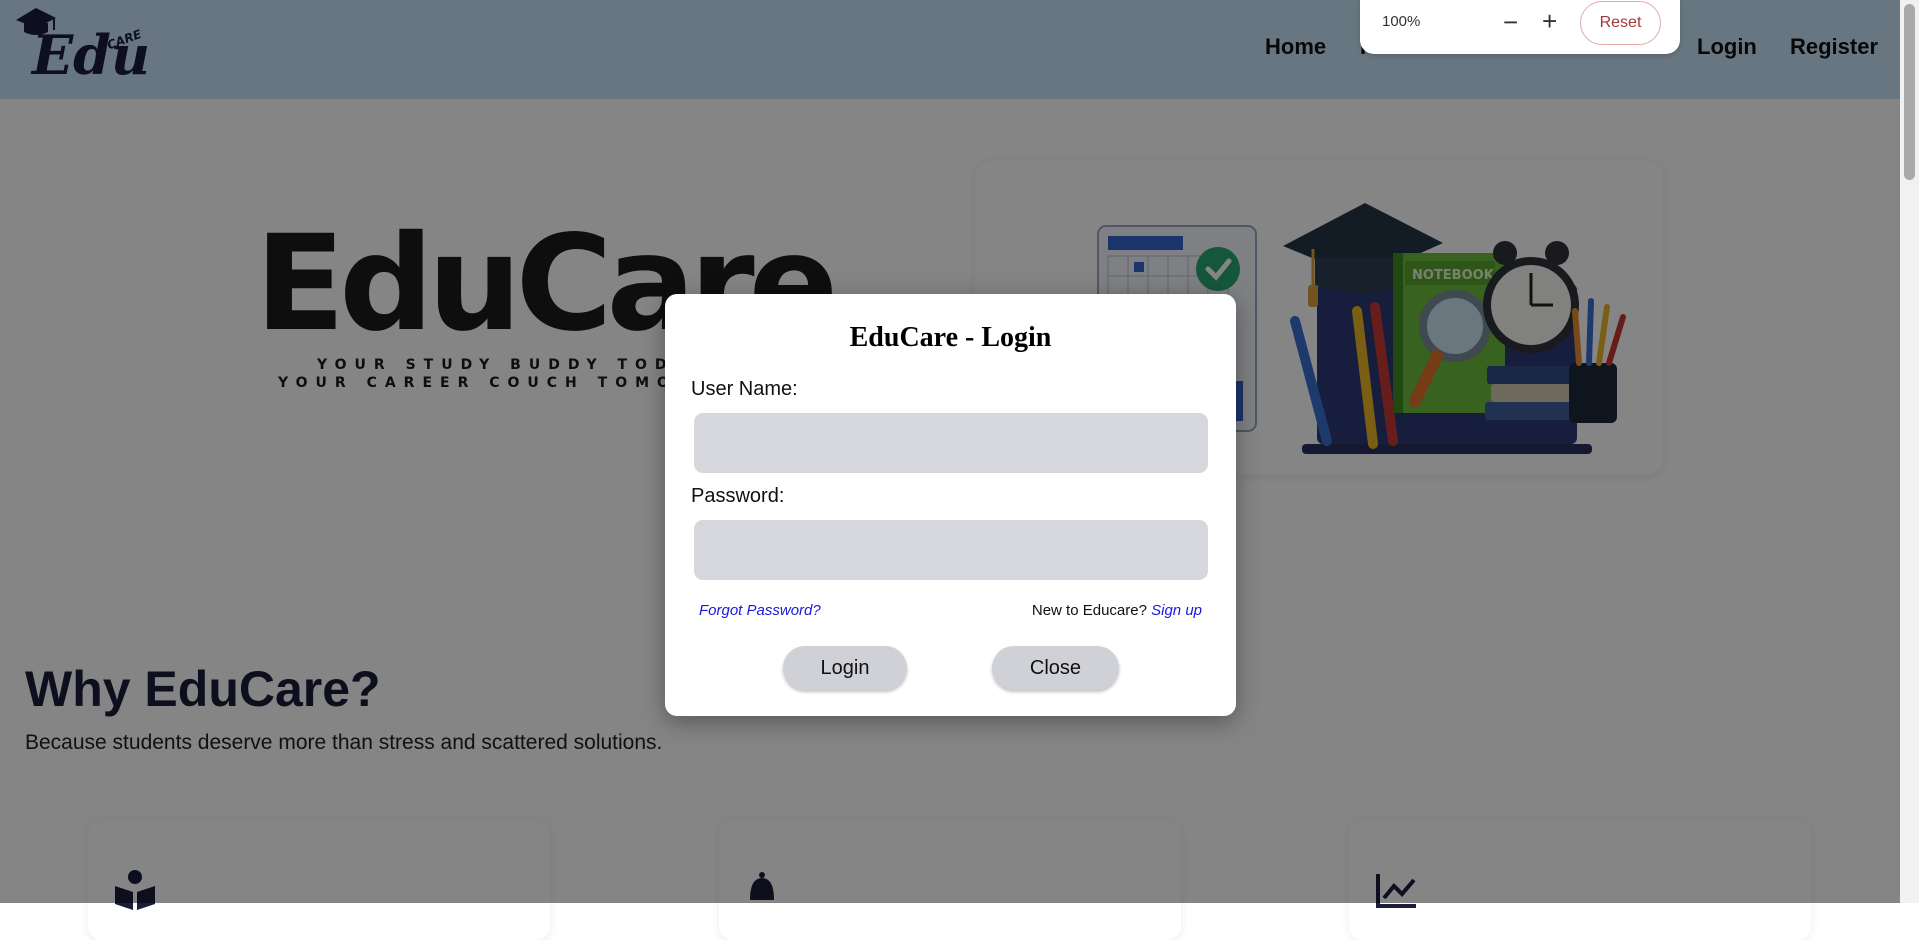 The image size is (1919, 940). Describe the element at coordinates (1176, 610) in the screenshot. I see `signup-link: Sign up` at that location.